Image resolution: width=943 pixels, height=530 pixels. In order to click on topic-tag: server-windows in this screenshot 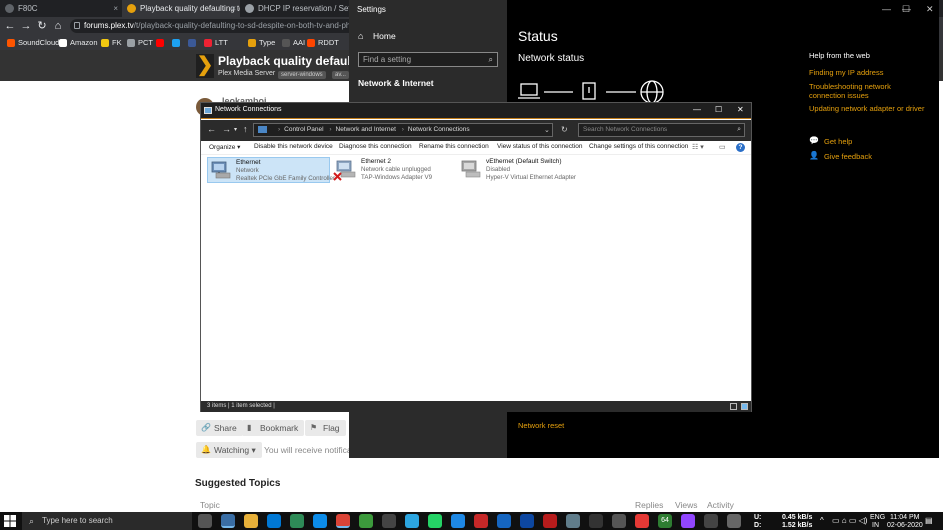, I will do `click(302, 75)`.